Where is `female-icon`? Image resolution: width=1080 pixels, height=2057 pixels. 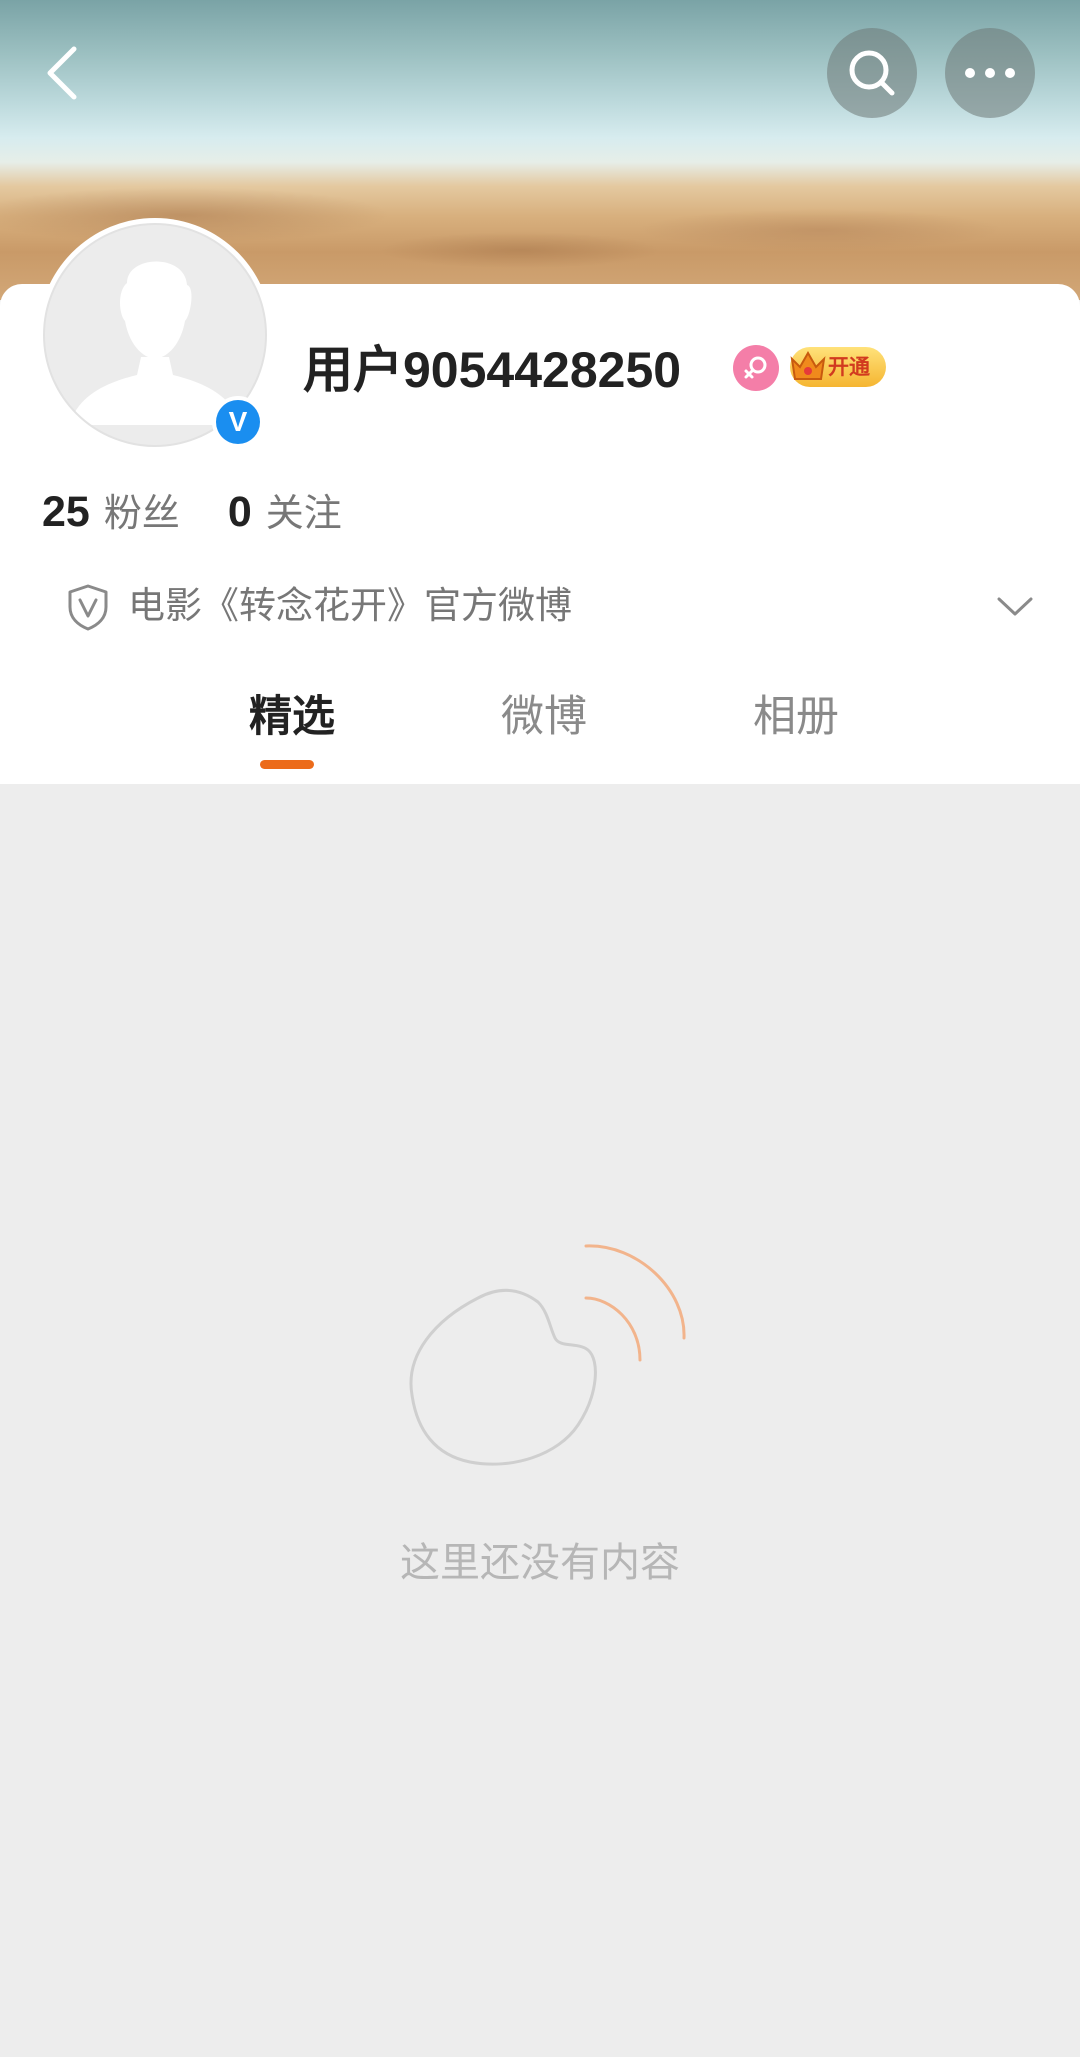
female-icon is located at coordinates (756, 368).